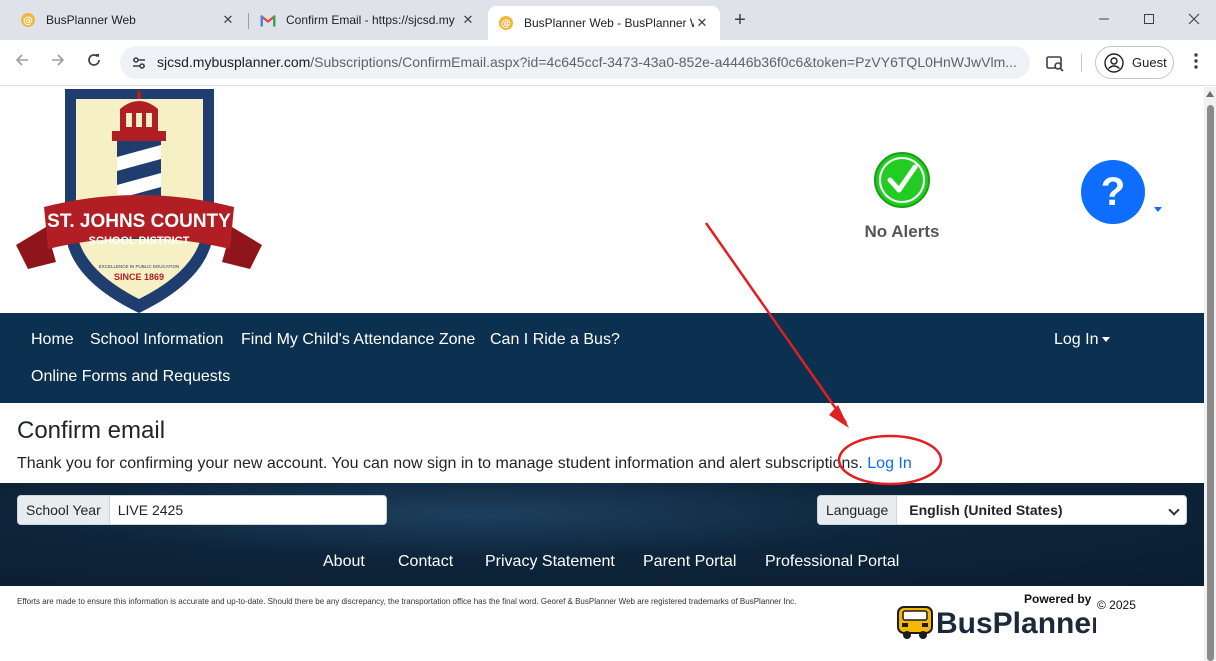 The height and width of the screenshot is (661, 1216). I want to click on language-label: Language, so click(858, 510).